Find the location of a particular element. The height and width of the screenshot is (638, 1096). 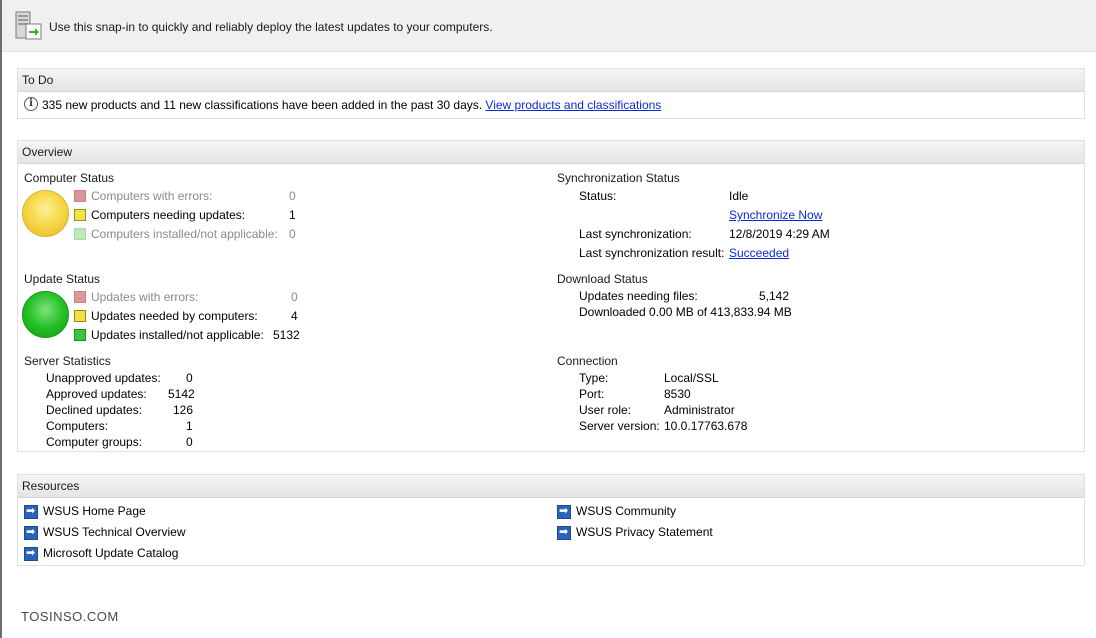

legend-swatch-installed is located at coordinates (80, 234).